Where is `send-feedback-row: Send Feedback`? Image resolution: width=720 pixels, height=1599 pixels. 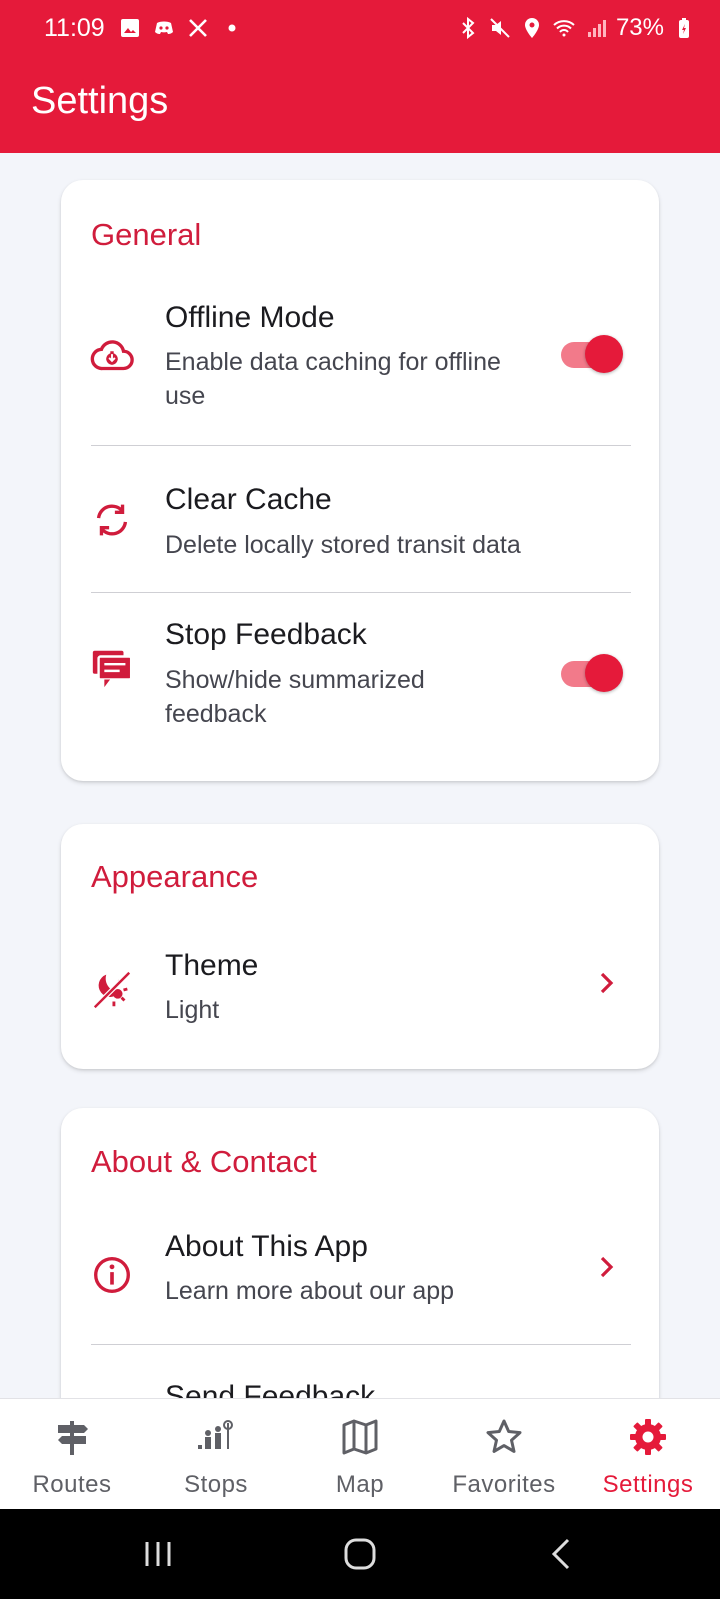 send-feedback-row: Send Feedback is located at coordinates (360, 1371).